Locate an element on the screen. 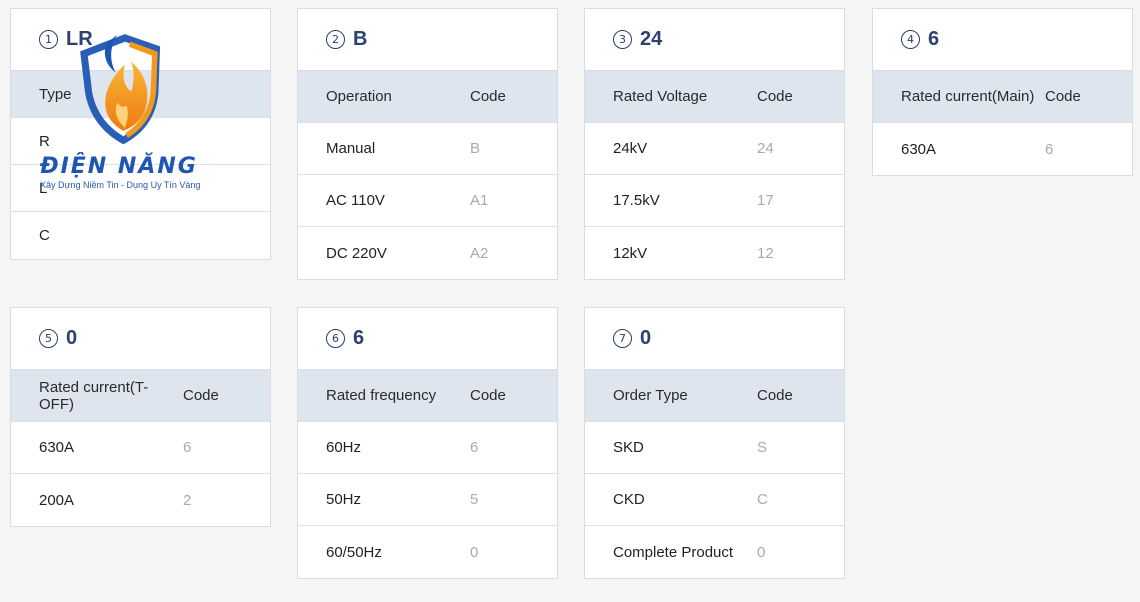  step-number: 6 is located at coordinates (335, 338).